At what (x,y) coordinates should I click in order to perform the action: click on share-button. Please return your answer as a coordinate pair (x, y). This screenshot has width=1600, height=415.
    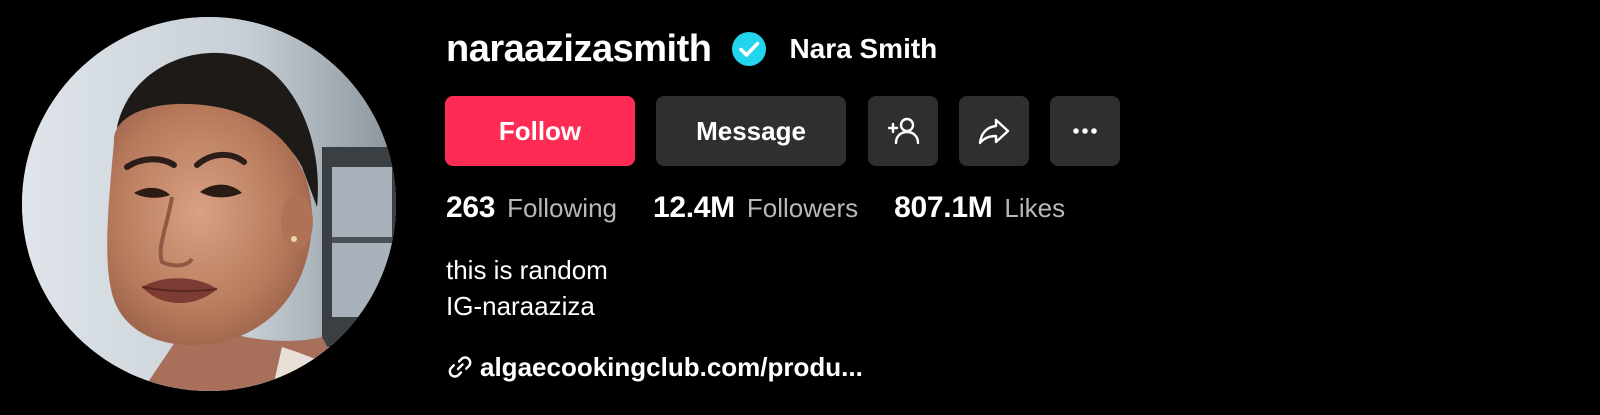
    Looking at the image, I should click on (994, 131).